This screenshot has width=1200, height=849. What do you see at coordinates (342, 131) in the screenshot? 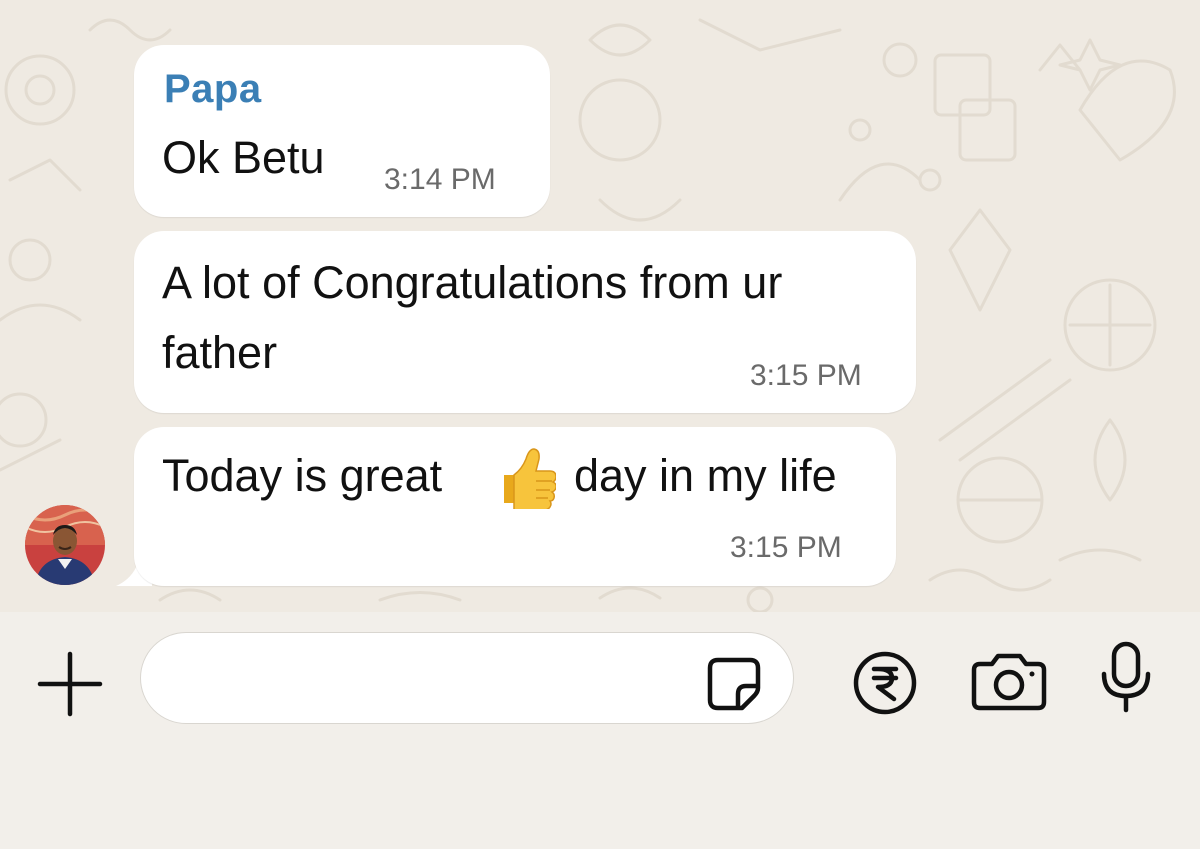
I see `message-bubble: Papa Ok Betu 3:14 PM` at bounding box center [342, 131].